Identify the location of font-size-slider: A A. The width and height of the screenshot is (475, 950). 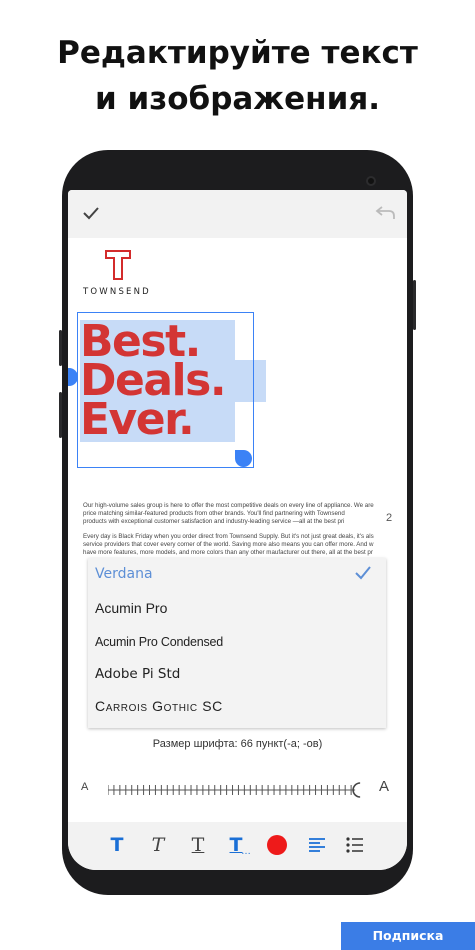
(237, 790).